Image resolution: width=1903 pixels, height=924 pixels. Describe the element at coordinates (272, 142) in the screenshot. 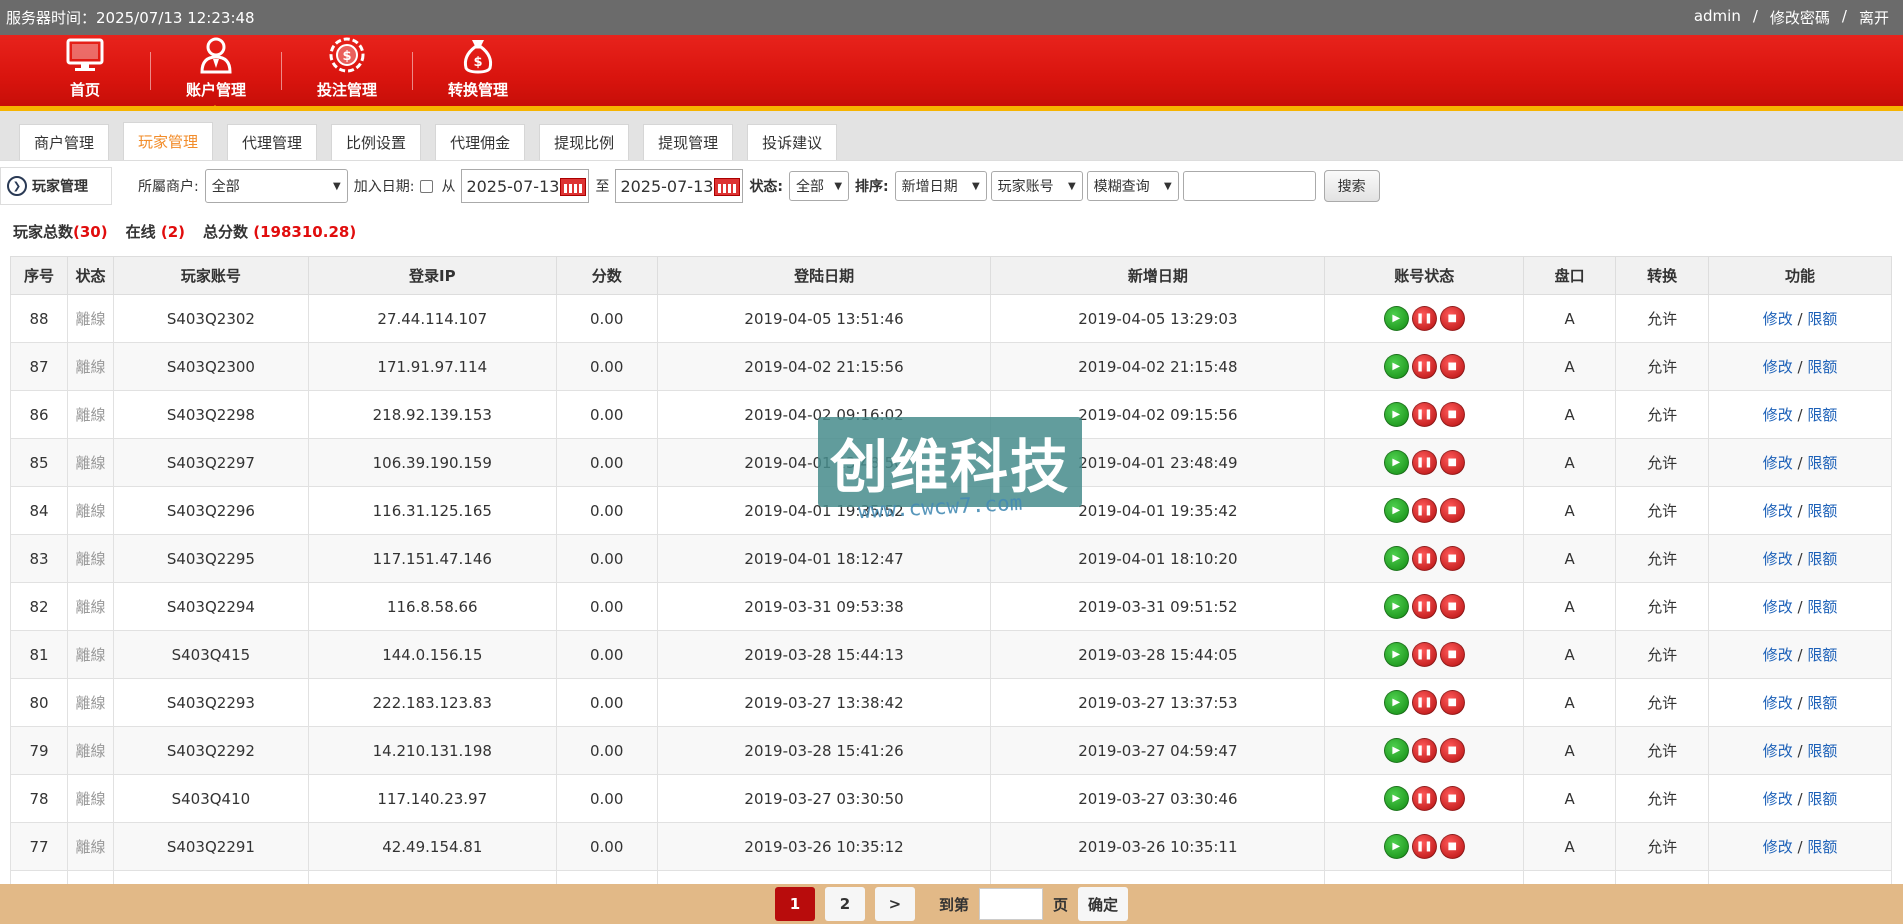

I see `tab-agent: 代理管理` at that location.